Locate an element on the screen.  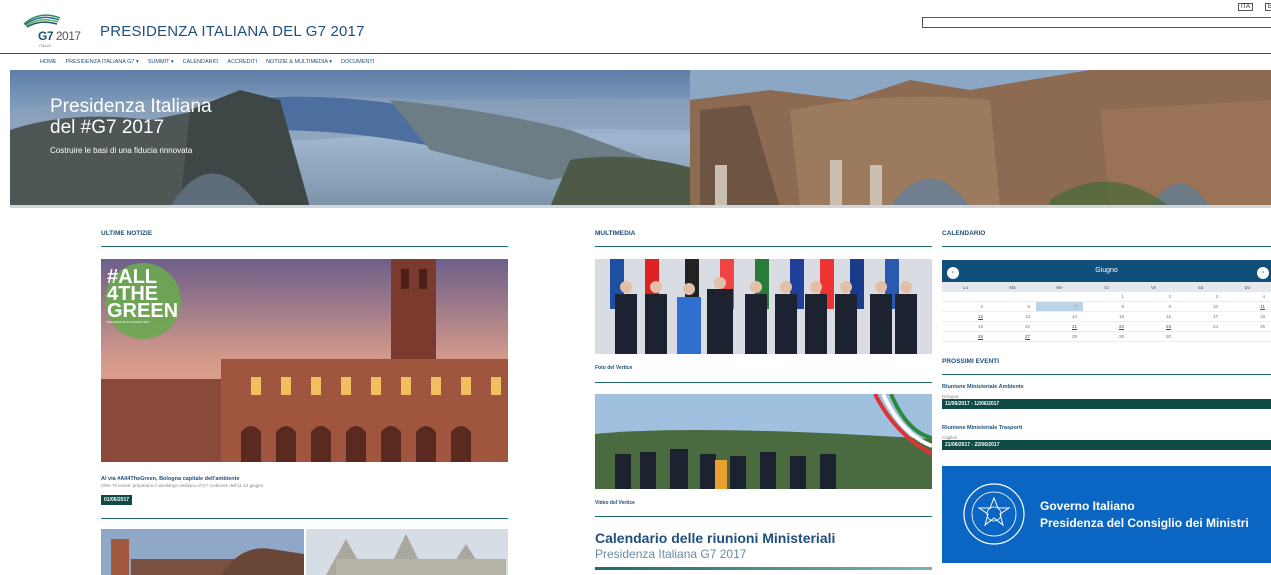
governo-line1: Governo Italiano is located at coordinates (1087, 506).